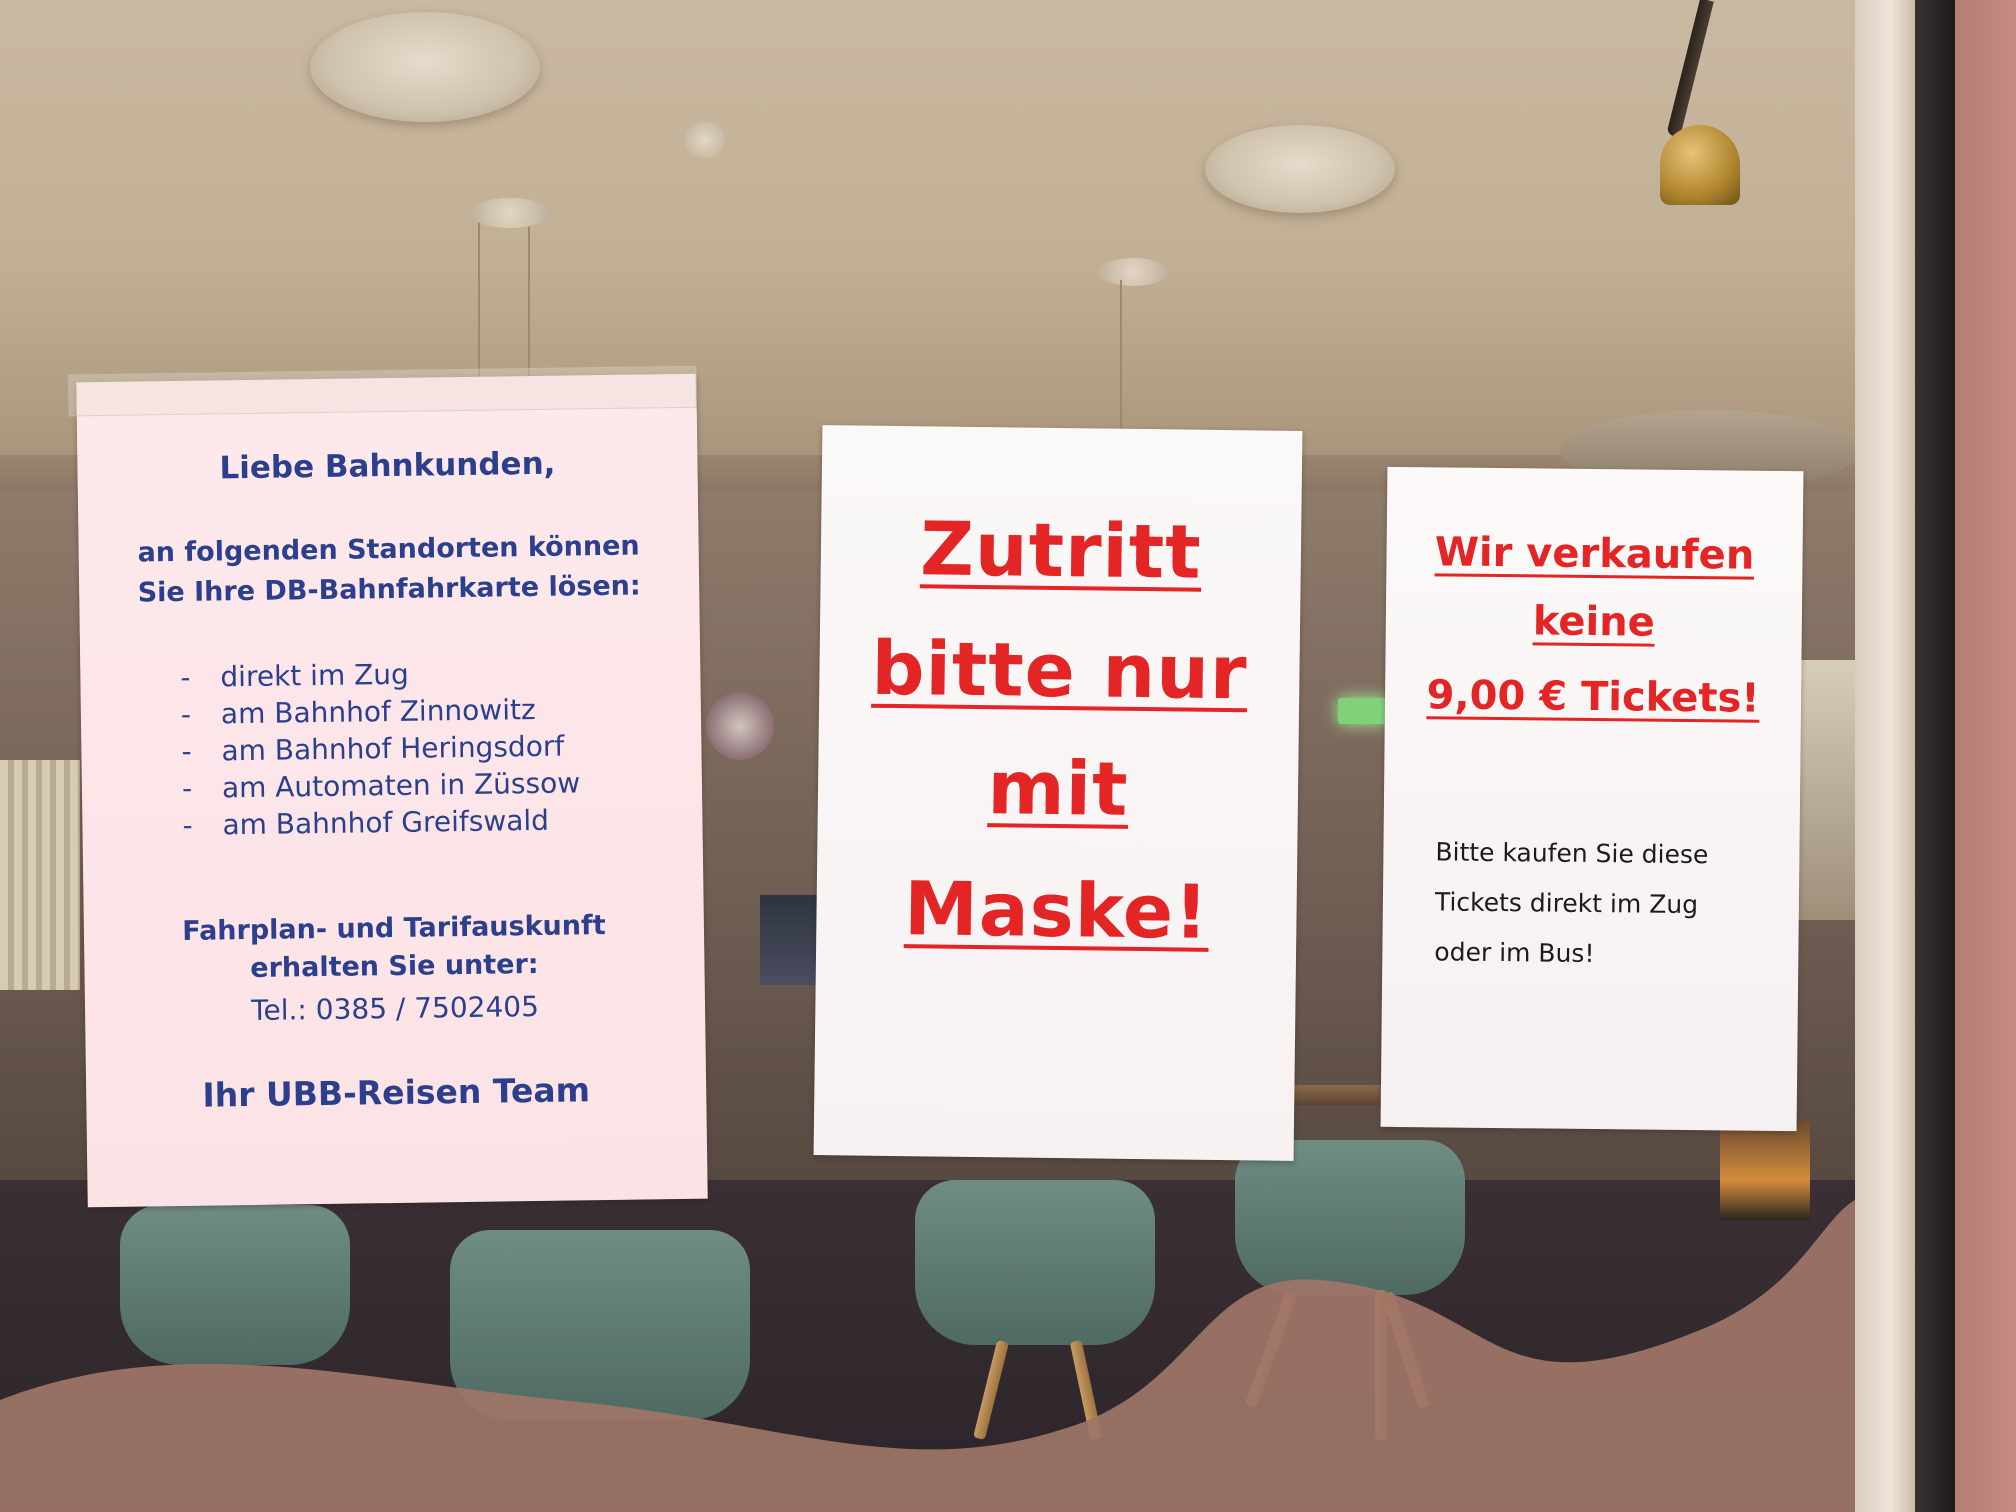 The width and height of the screenshot is (2016, 1512). Describe the element at coordinates (1363, 711) in the screenshot. I see `exit-sign` at that location.